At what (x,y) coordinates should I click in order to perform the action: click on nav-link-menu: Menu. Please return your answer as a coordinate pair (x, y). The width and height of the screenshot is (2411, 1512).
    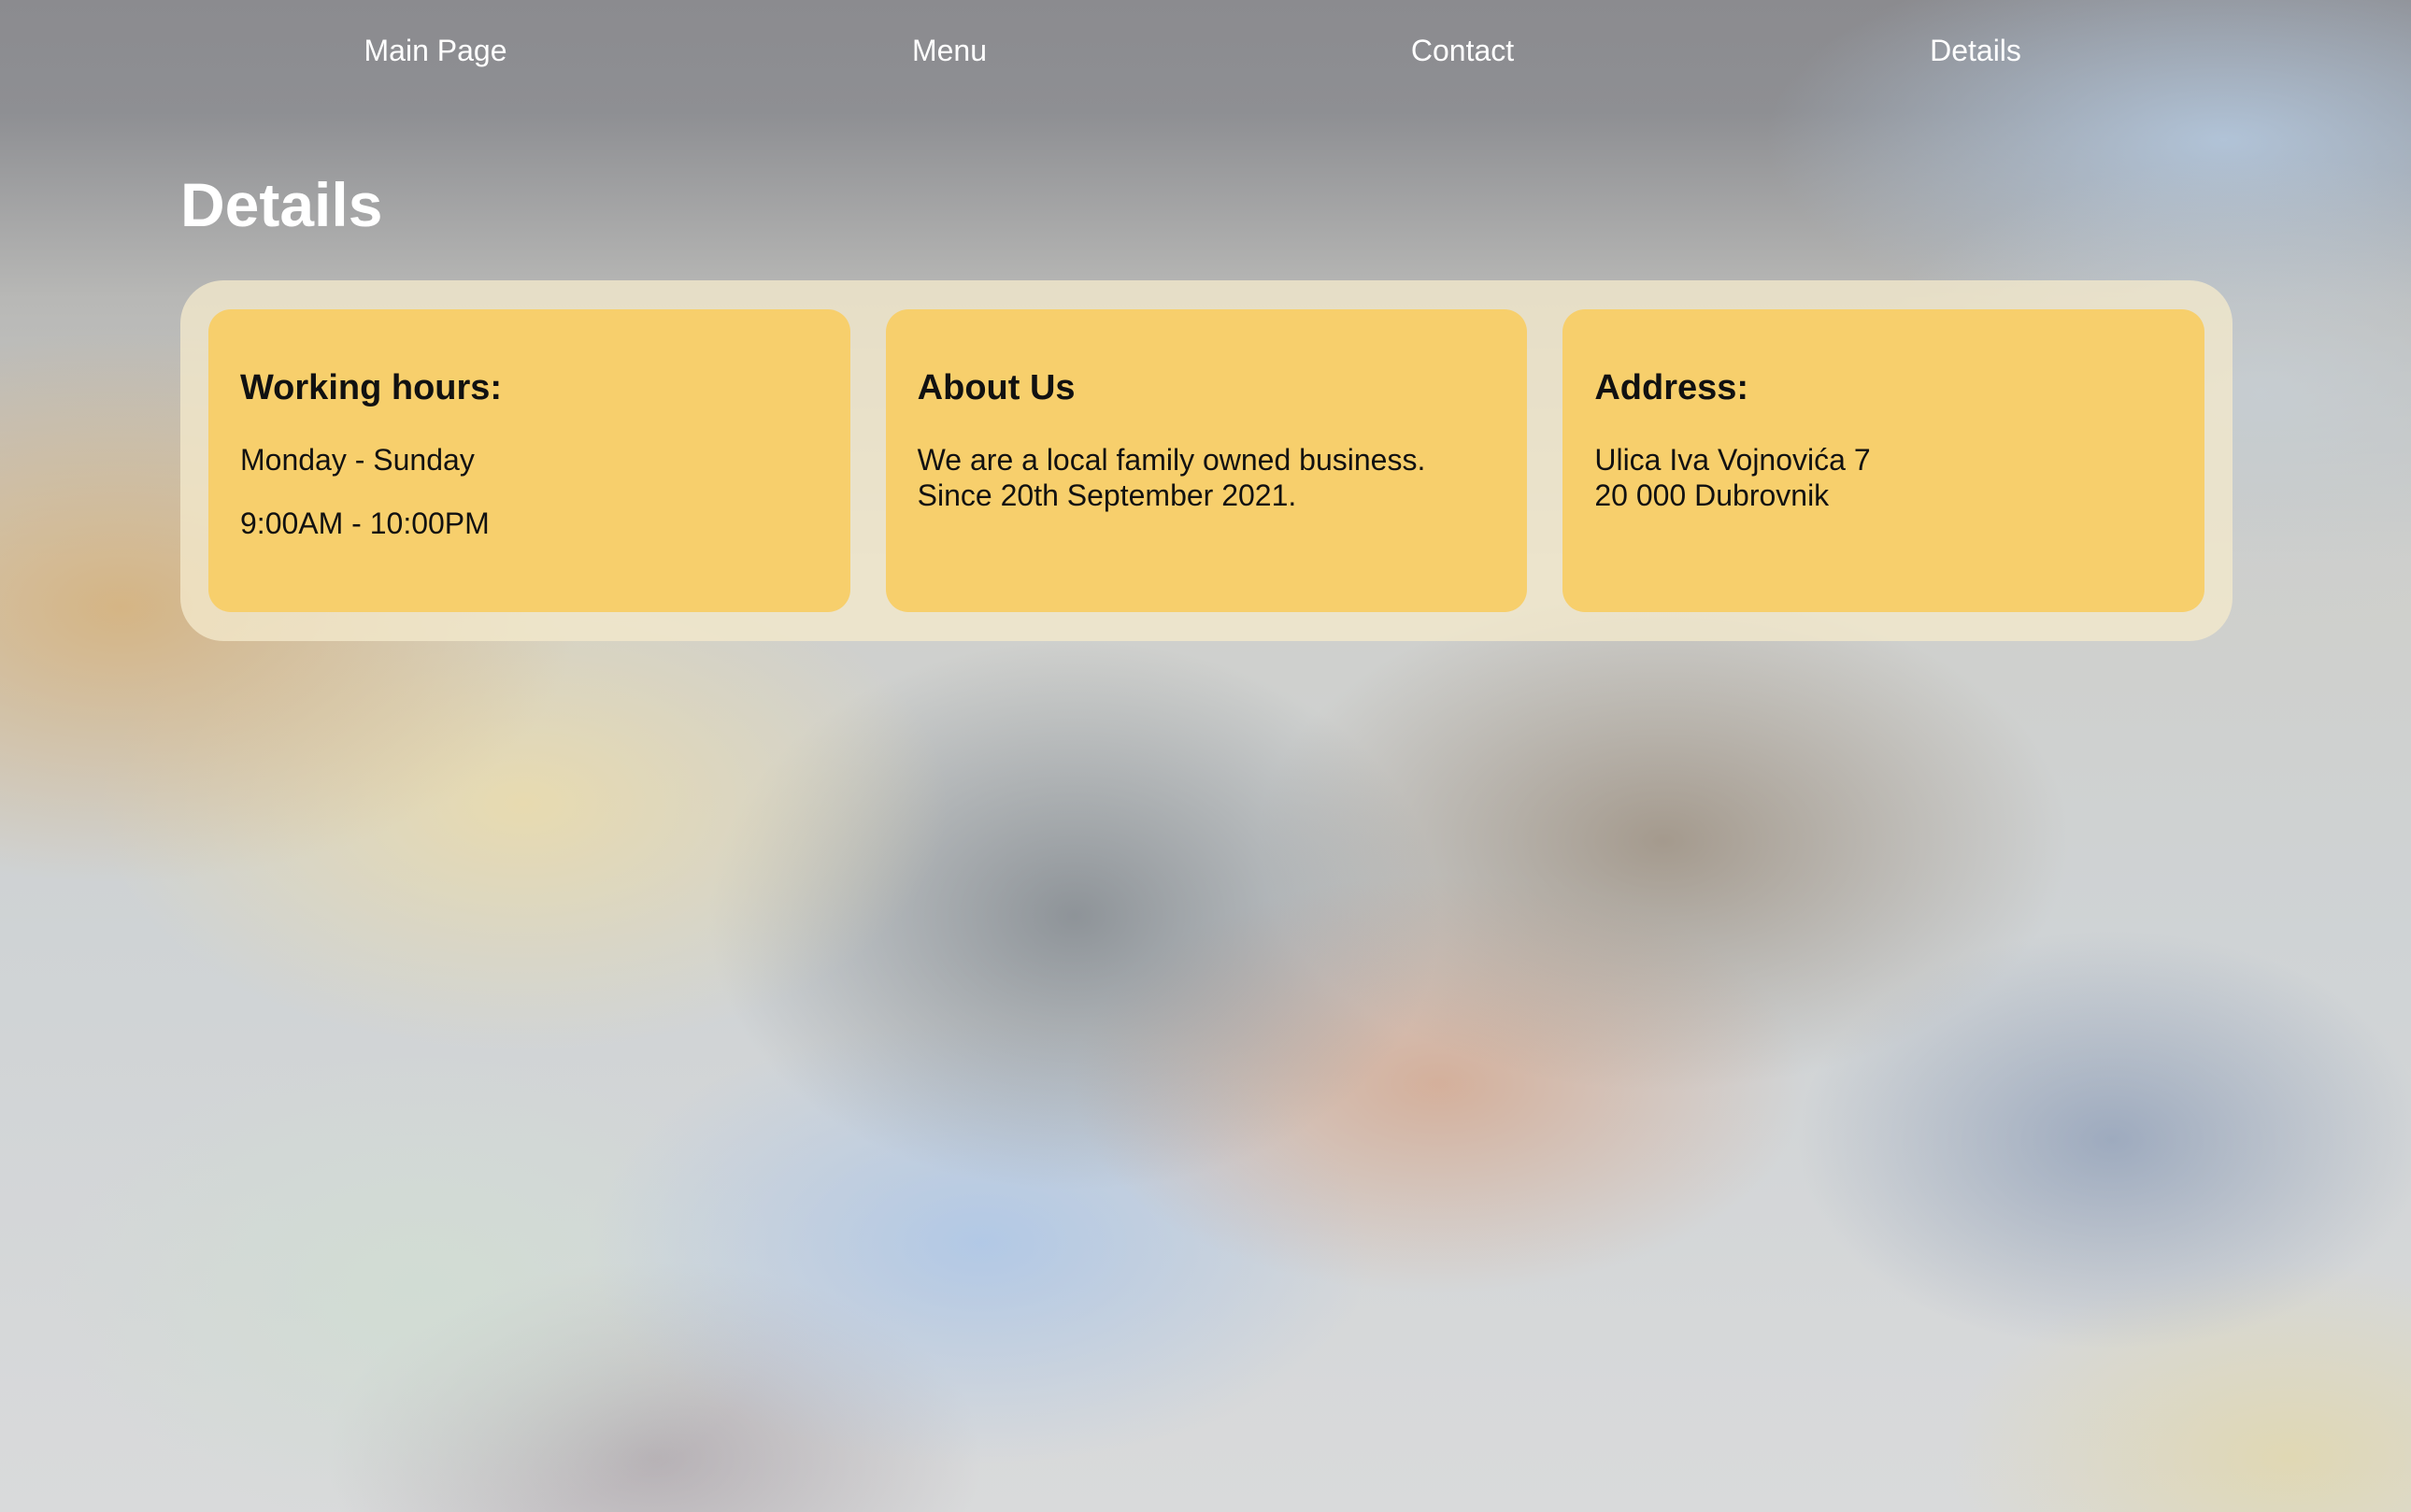
    Looking at the image, I should click on (949, 51).